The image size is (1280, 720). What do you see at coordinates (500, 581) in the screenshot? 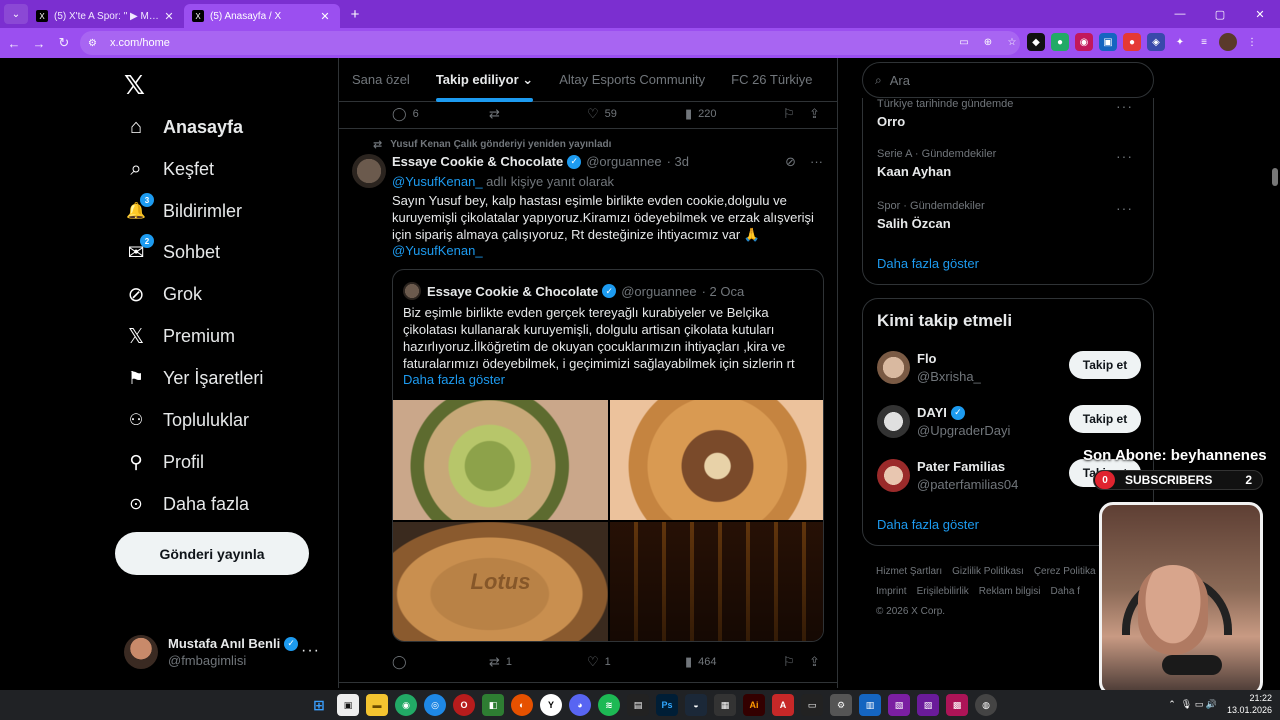
I see `photo-lotus-cookie: Lotus` at bounding box center [500, 581].